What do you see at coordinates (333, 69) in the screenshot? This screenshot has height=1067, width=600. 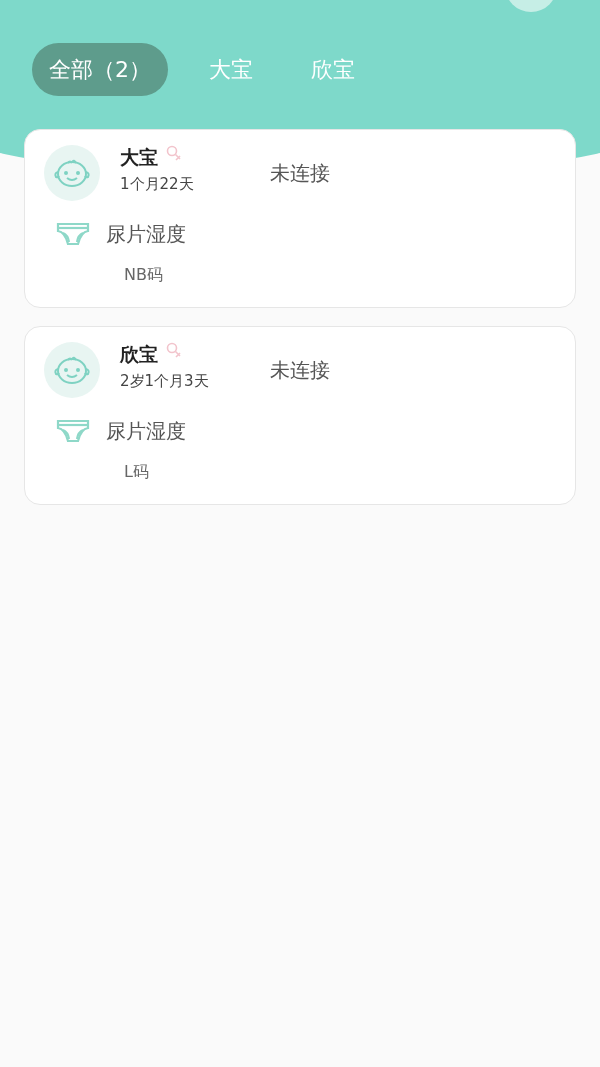 I see `tab: 欣宝` at bounding box center [333, 69].